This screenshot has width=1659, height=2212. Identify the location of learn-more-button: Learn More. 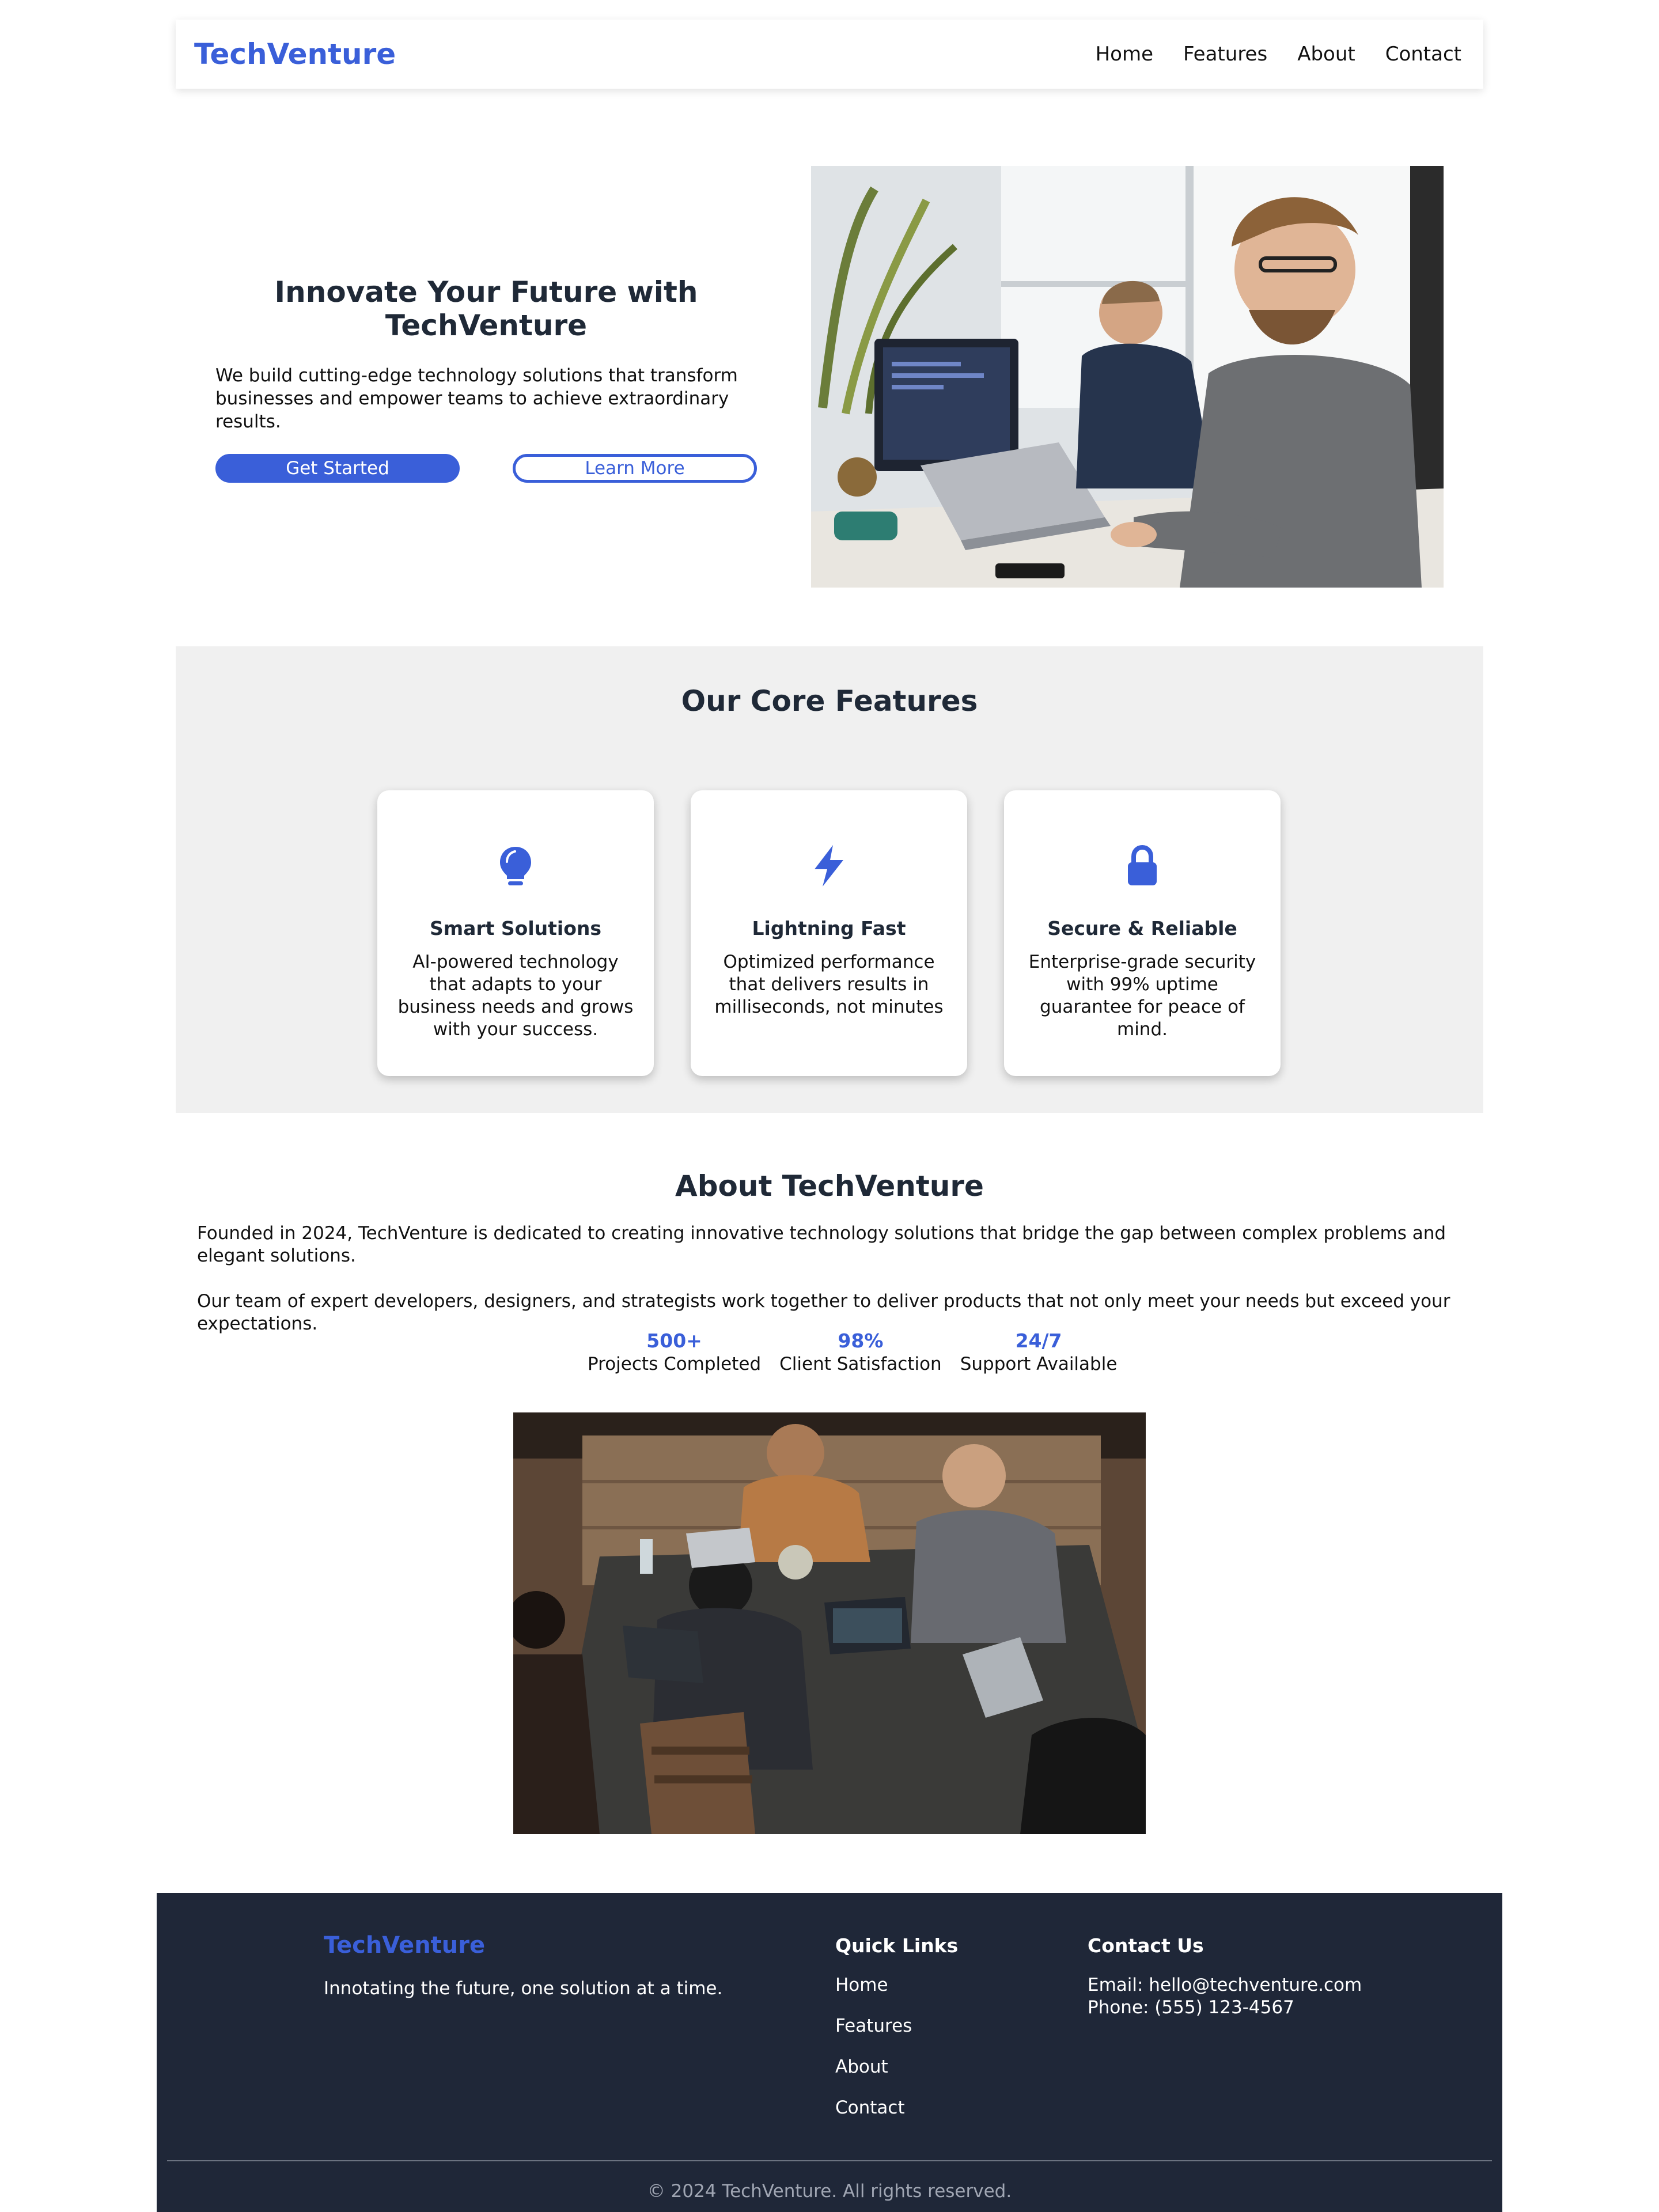
(635, 468).